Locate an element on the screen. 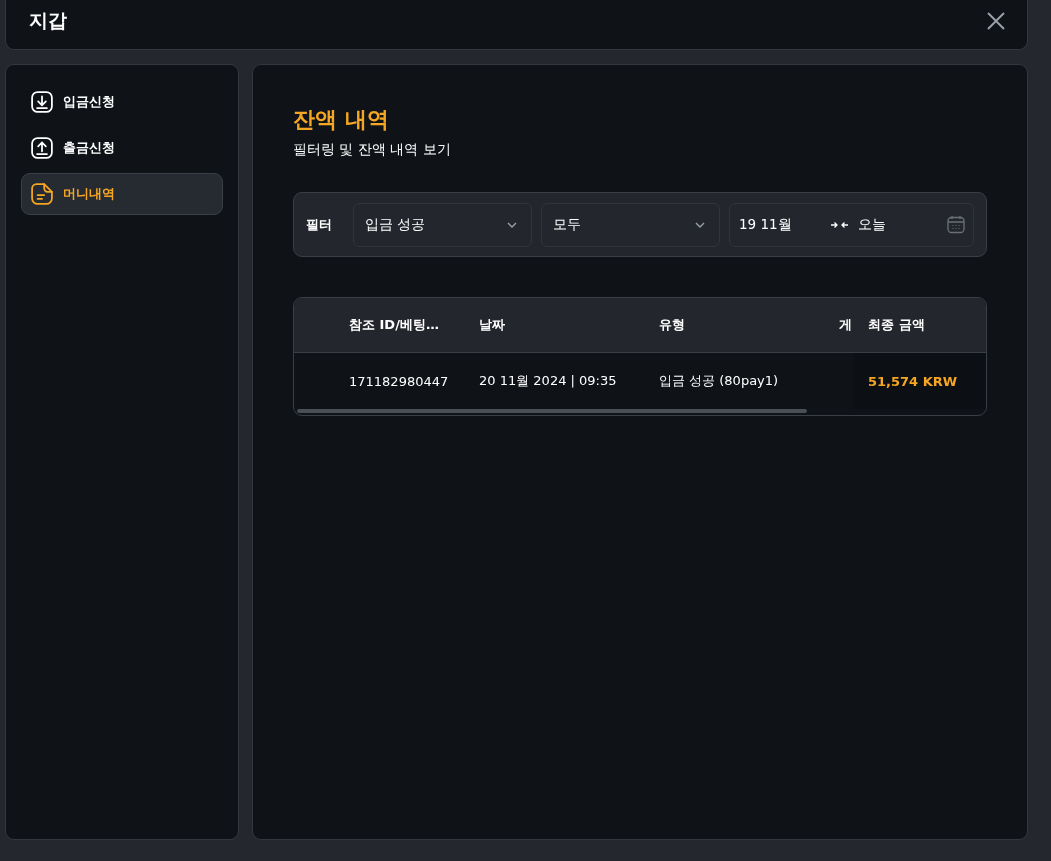  close-button is located at coordinates (996, 20).